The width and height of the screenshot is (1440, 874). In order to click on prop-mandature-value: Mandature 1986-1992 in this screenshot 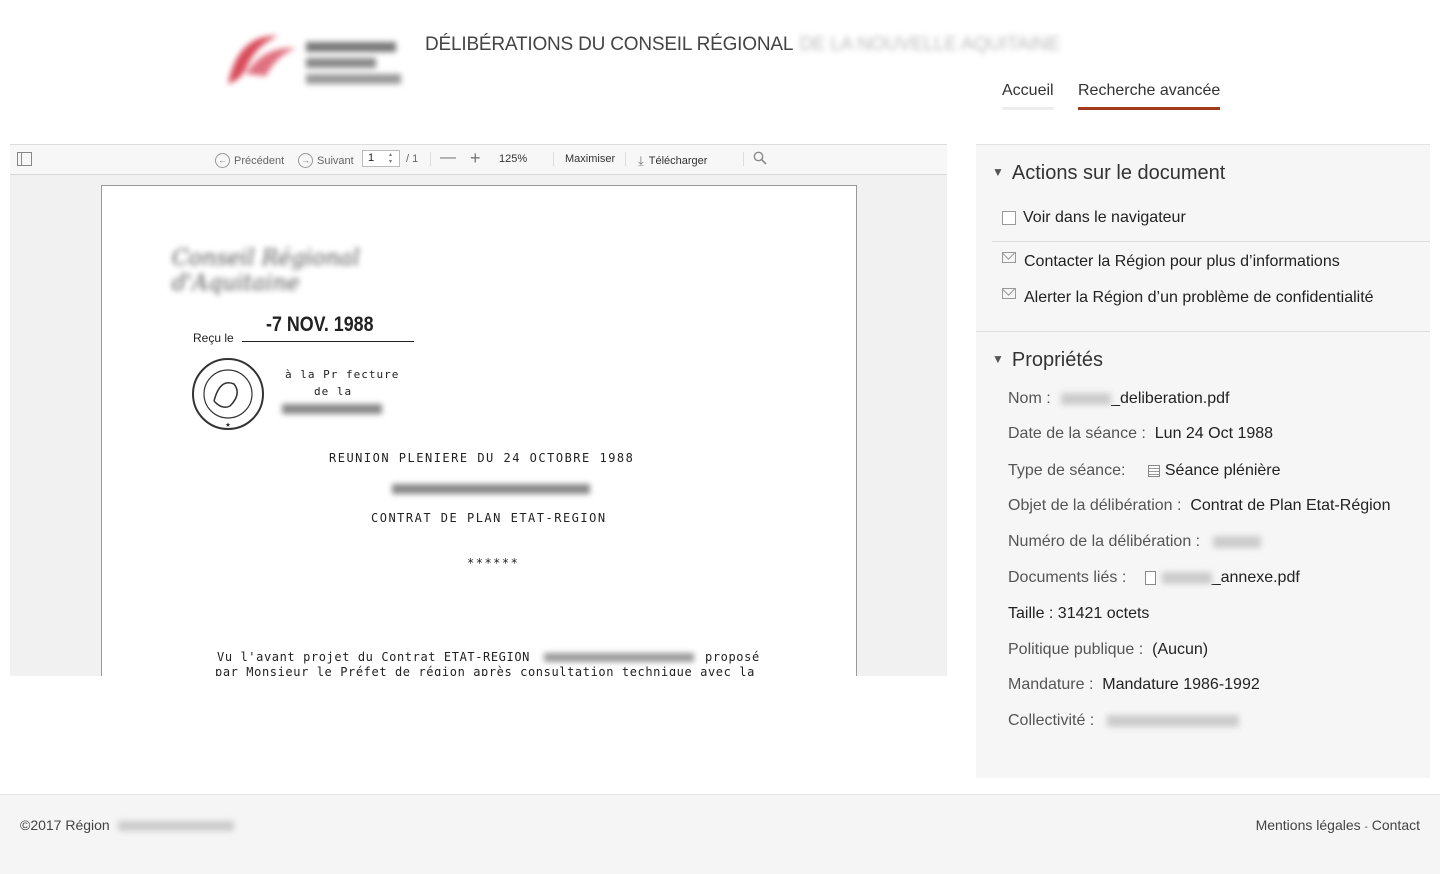, I will do `click(1181, 684)`.